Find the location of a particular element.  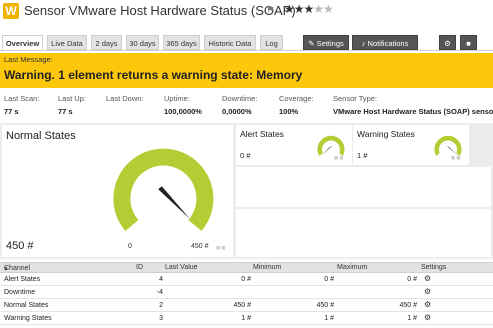

wrench-icon: ✎ is located at coordinates (311, 43).